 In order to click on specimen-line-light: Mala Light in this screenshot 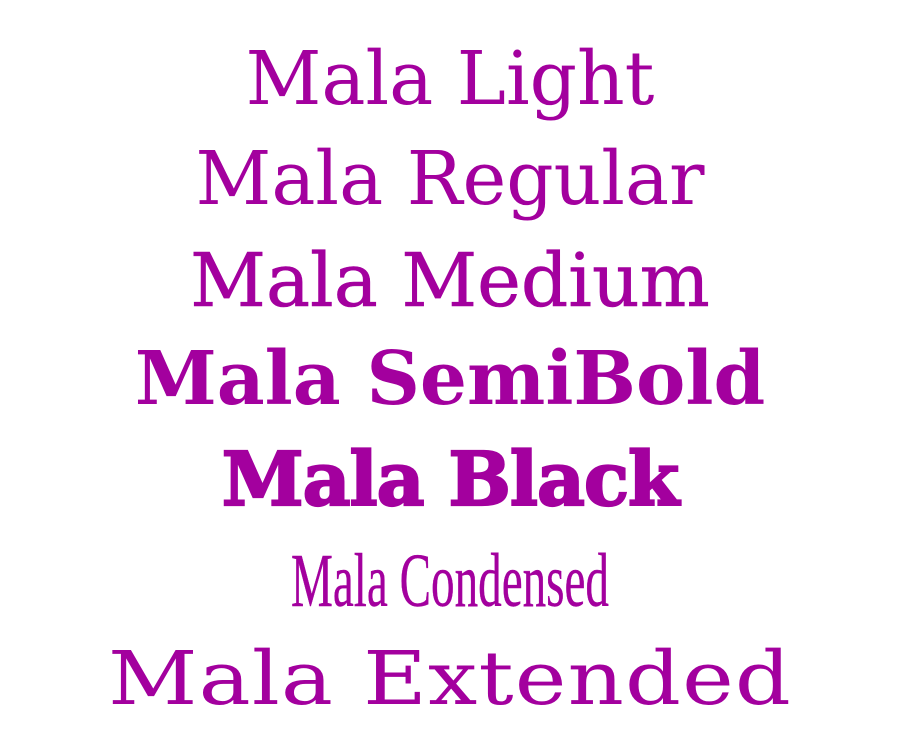, I will do `click(450, 79)`.